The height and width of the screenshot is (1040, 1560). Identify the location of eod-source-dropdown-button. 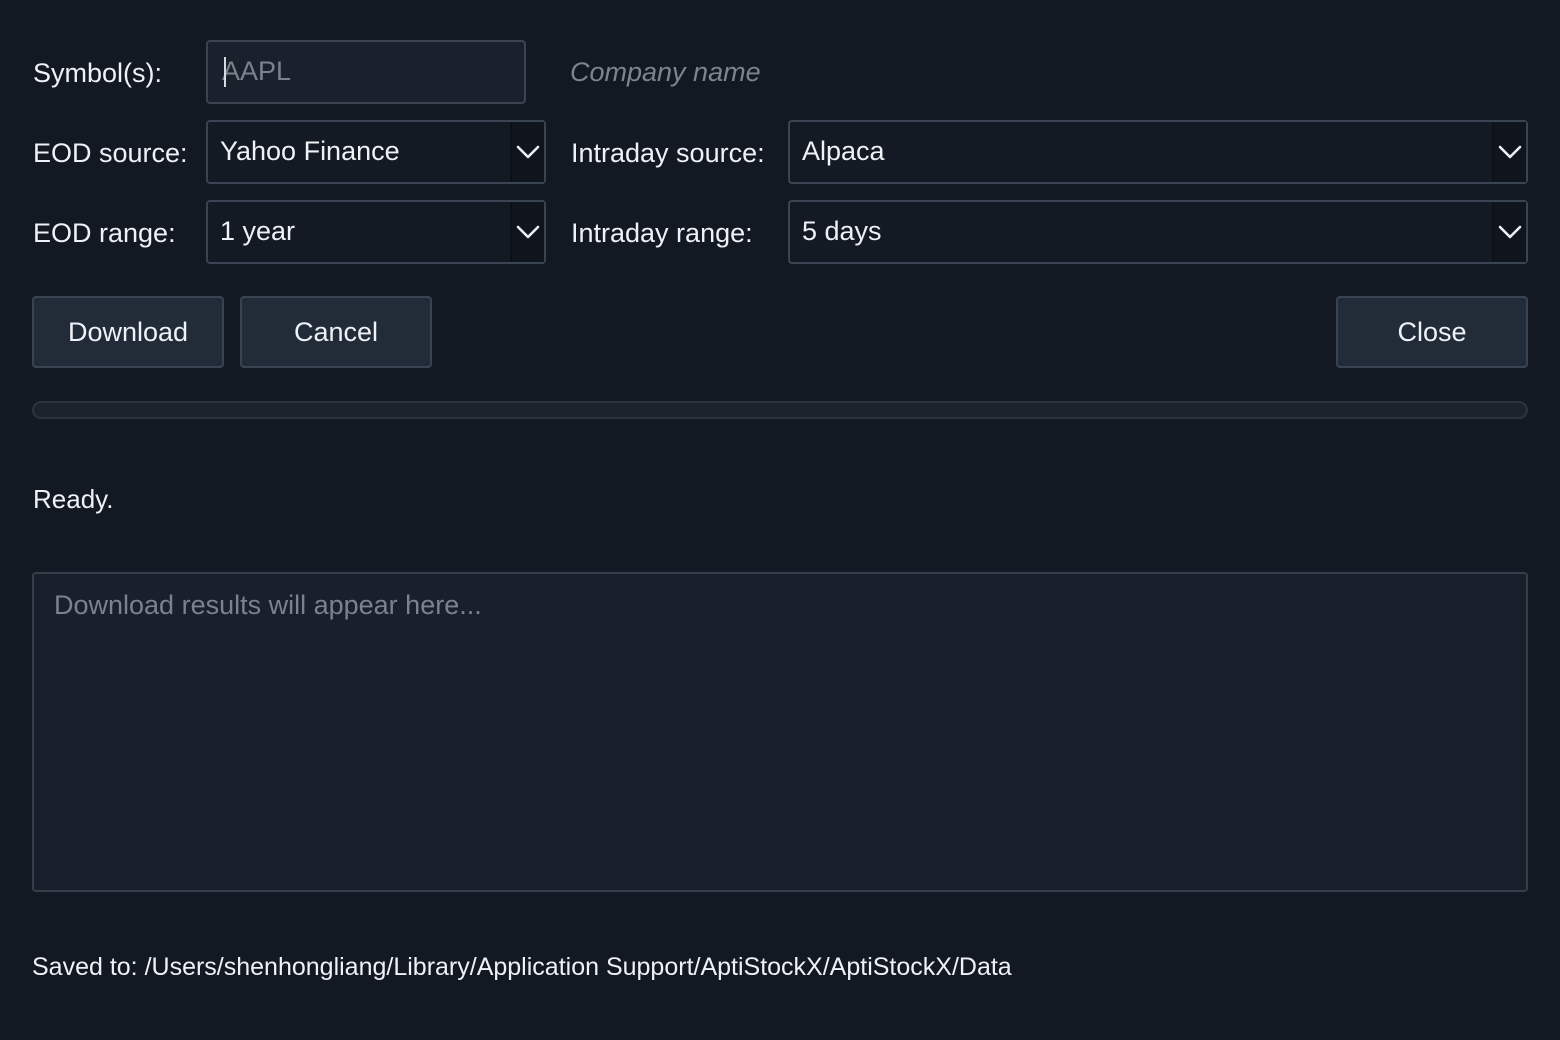
(527, 152).